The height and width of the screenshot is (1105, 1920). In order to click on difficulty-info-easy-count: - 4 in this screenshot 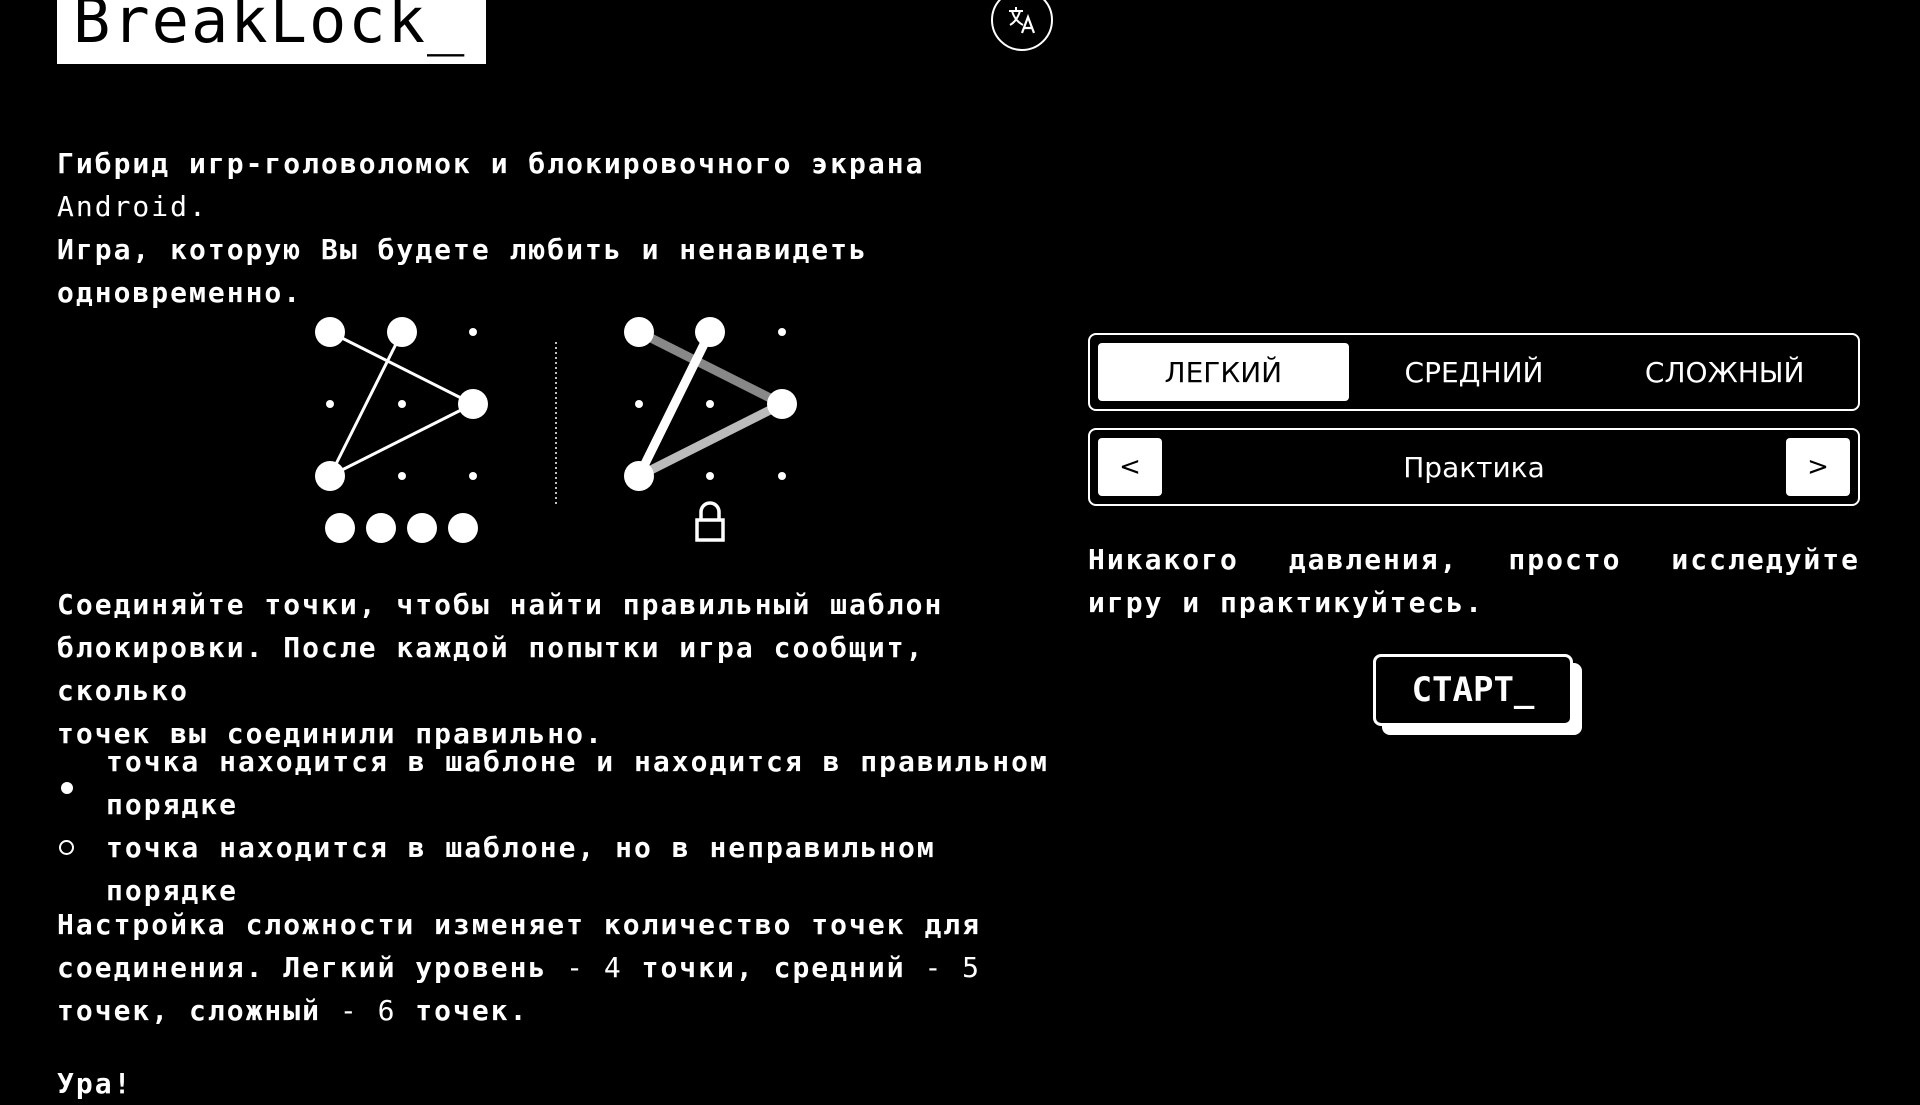, I will do `click(594, 967)`.